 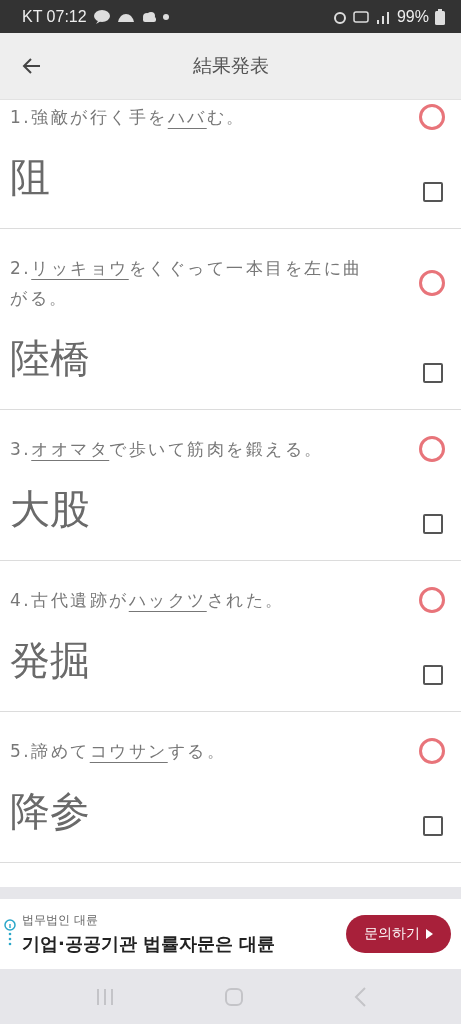 I want to click on status-time: KT 07:12, so click(x=54, y=16).